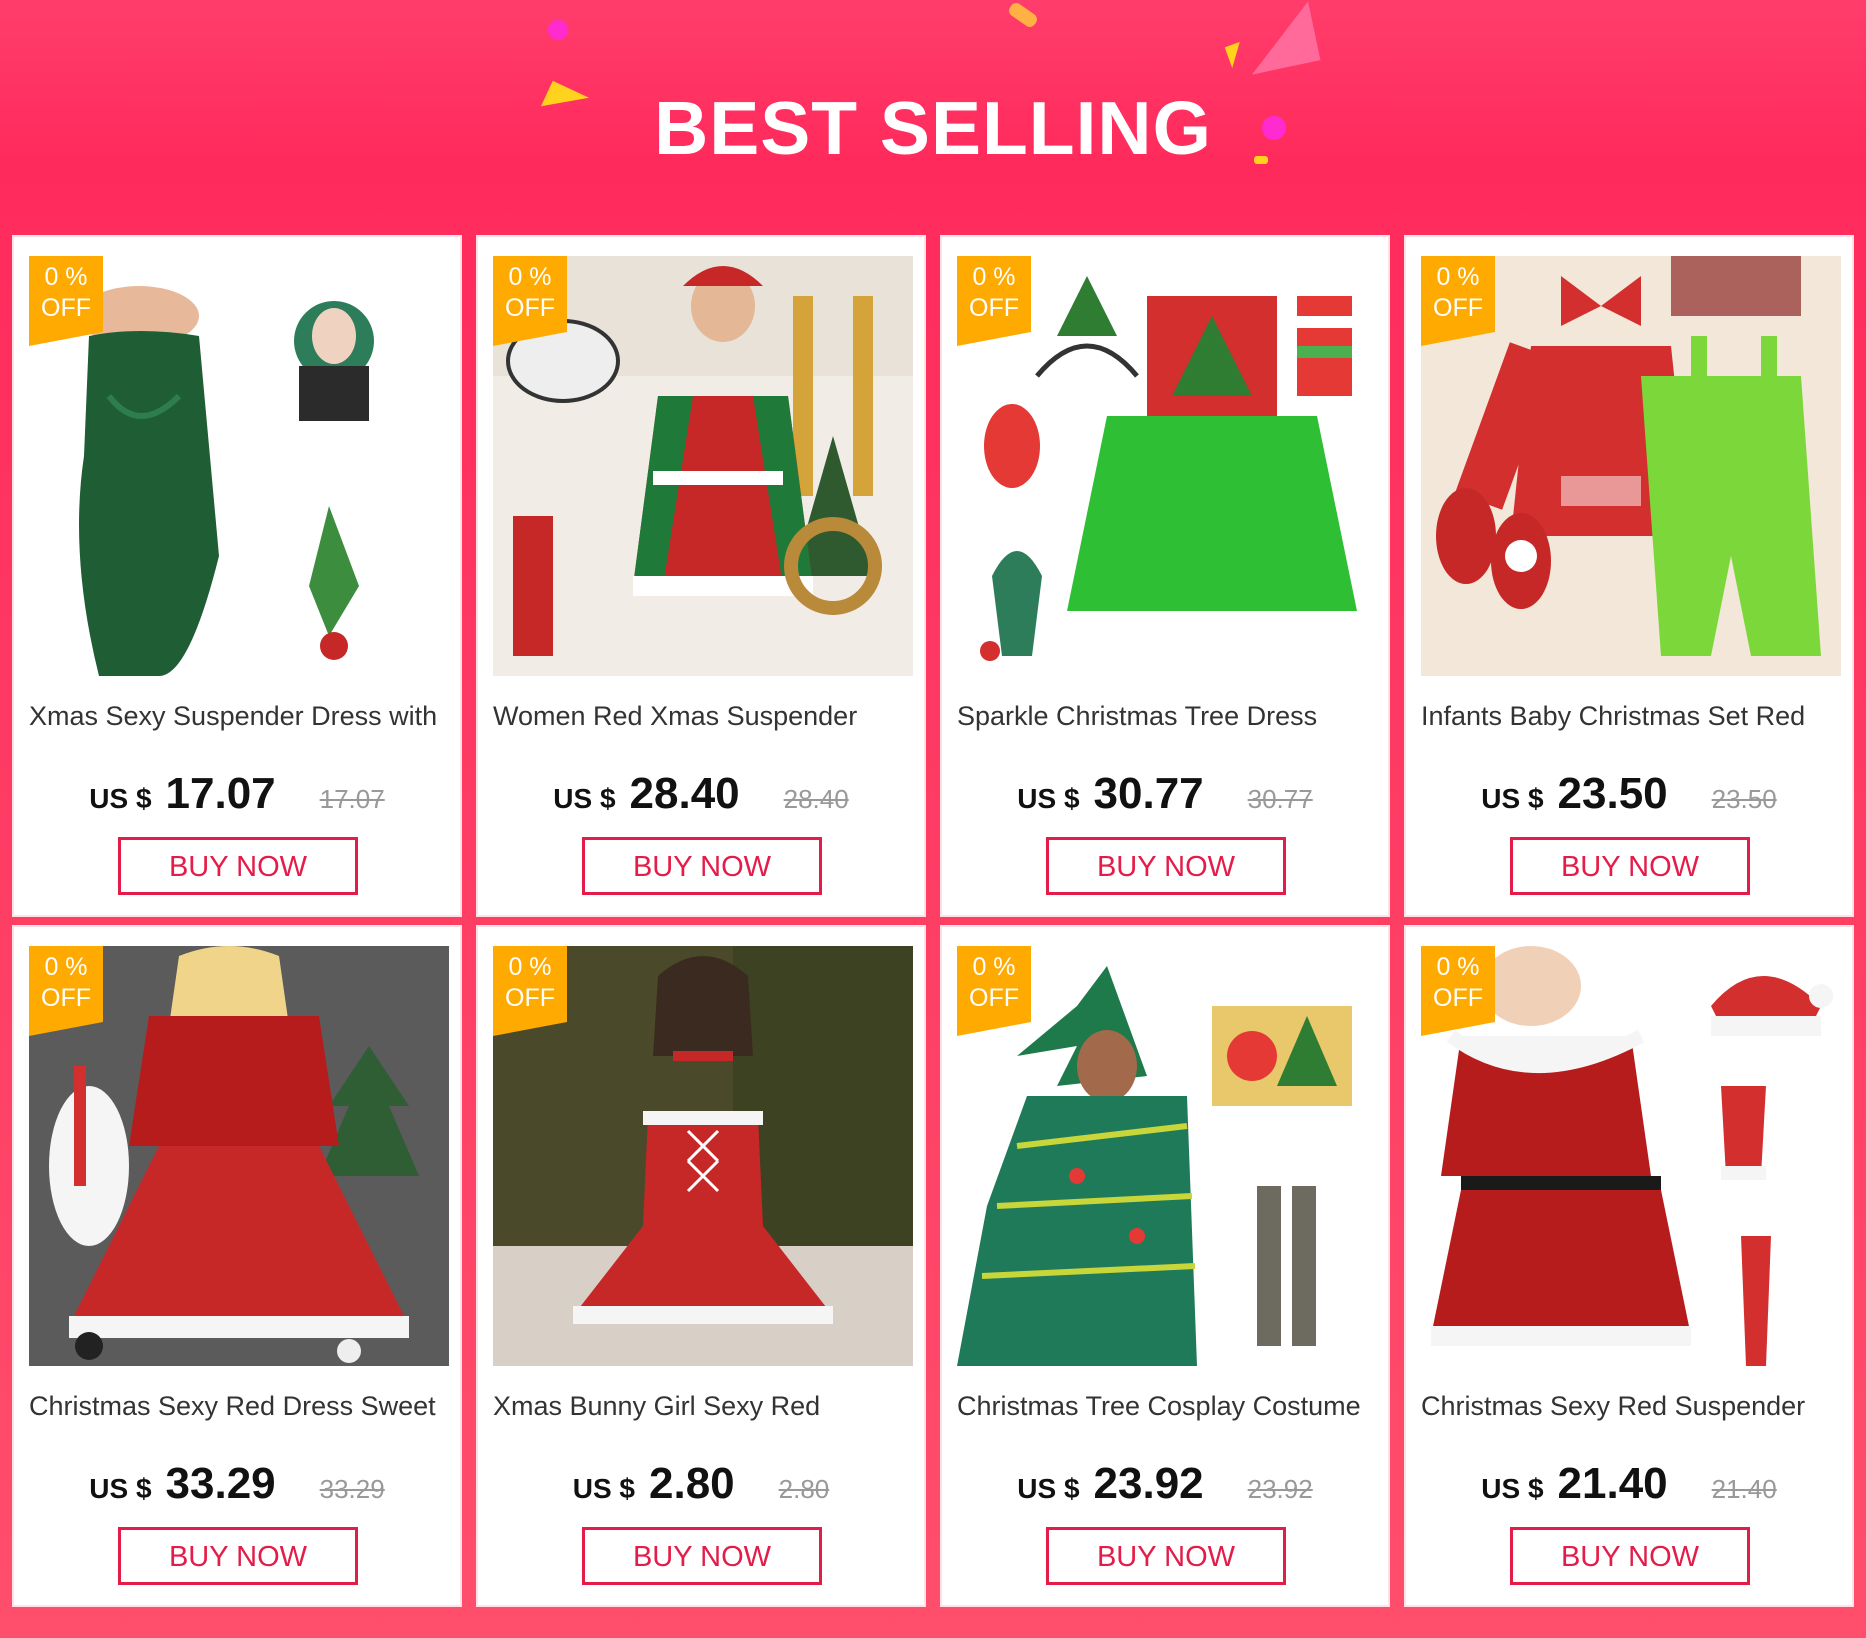  I want to click on page-title: BEST SELLING, so click(933, 128).